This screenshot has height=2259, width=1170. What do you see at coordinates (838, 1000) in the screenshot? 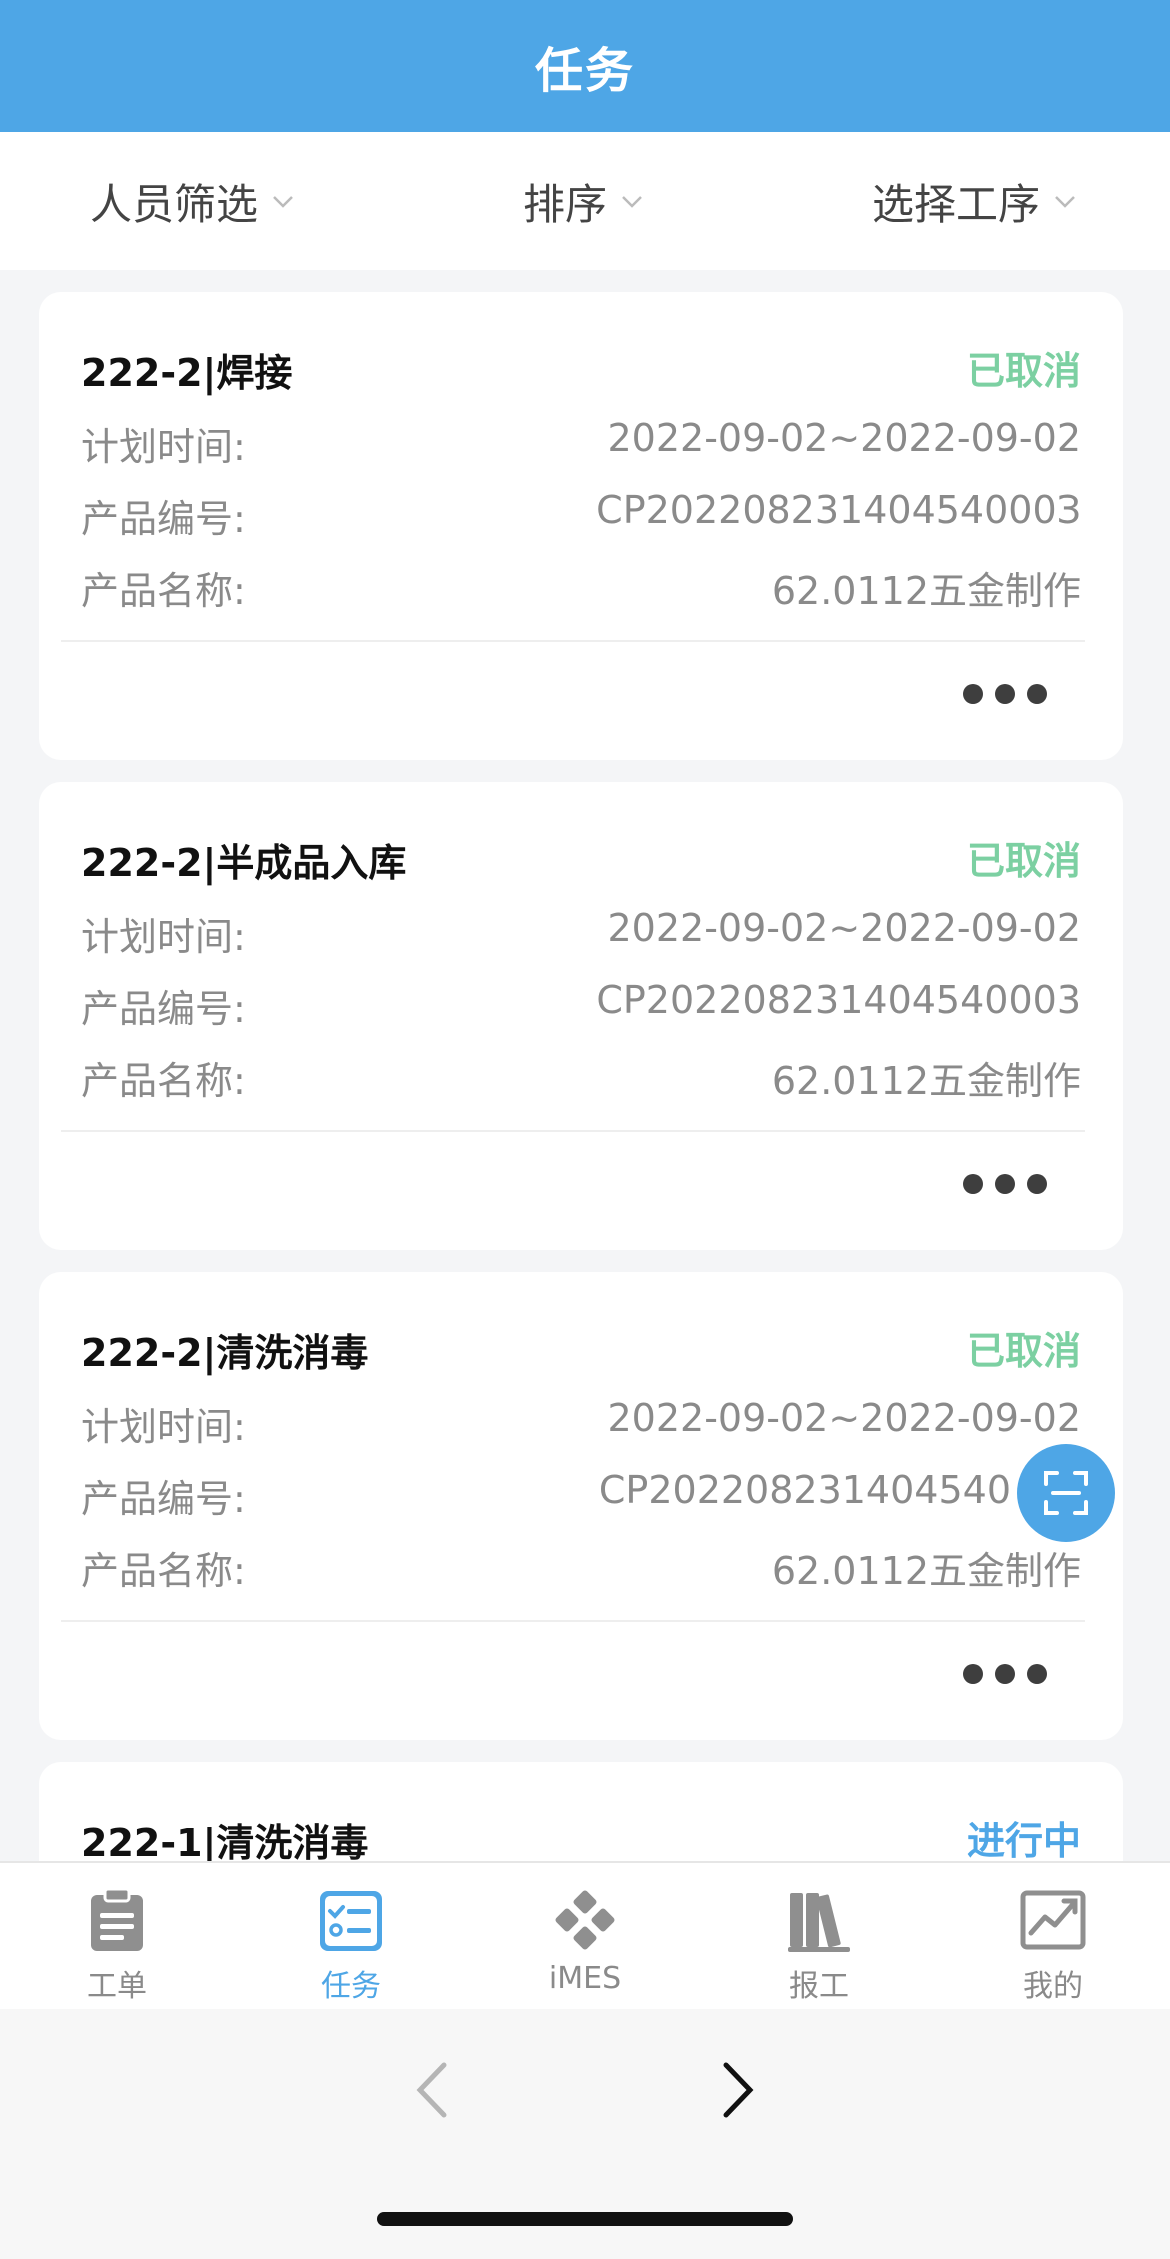
I see `product-code-value: CP202208231404540003` at bounding box center [838, 1000].